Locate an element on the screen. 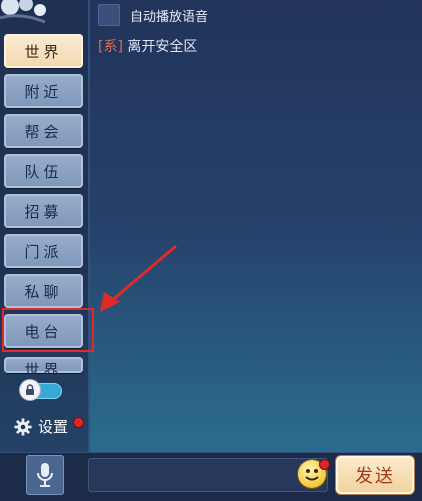 Image resolution: width=422 pixels, height=501 pixels. lock-icon is located at coordinates (30, 390).